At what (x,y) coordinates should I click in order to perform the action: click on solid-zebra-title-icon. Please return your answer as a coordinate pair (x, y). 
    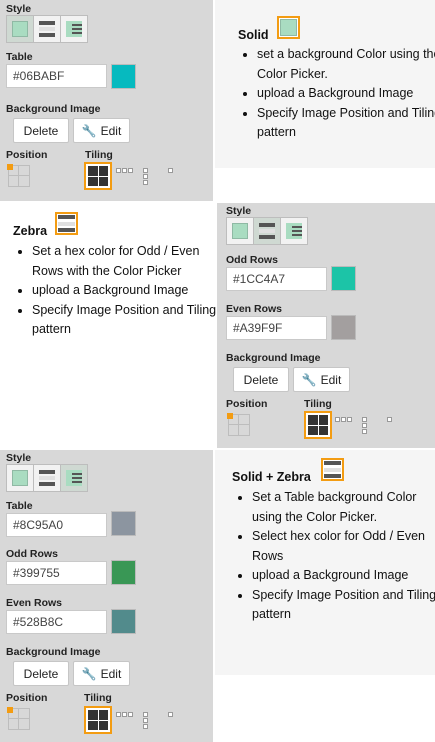
    Looking at the image, I should click on (332, 469).